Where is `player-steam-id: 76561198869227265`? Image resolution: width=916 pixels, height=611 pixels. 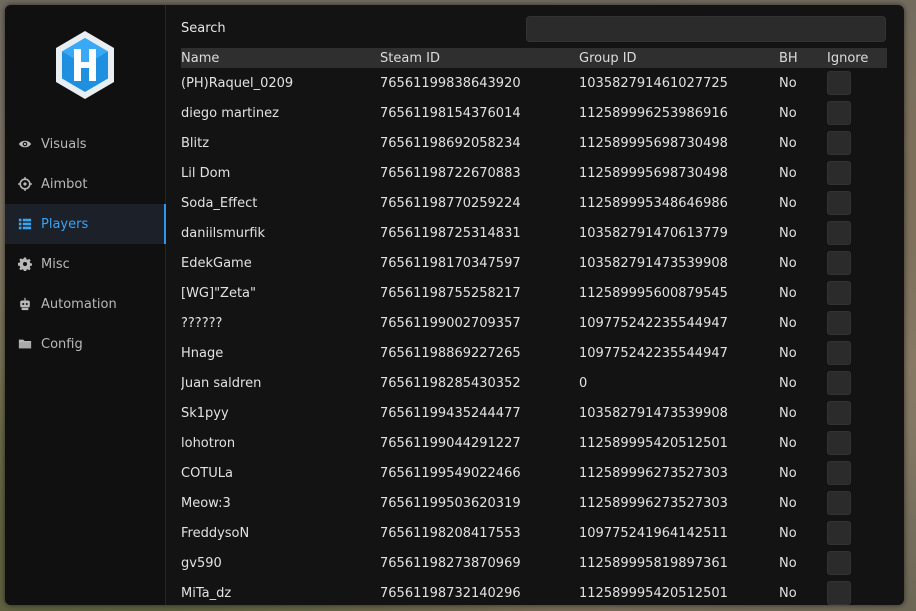 player-steam-id: 76561198869227265 is located at coordinates (450, 353).